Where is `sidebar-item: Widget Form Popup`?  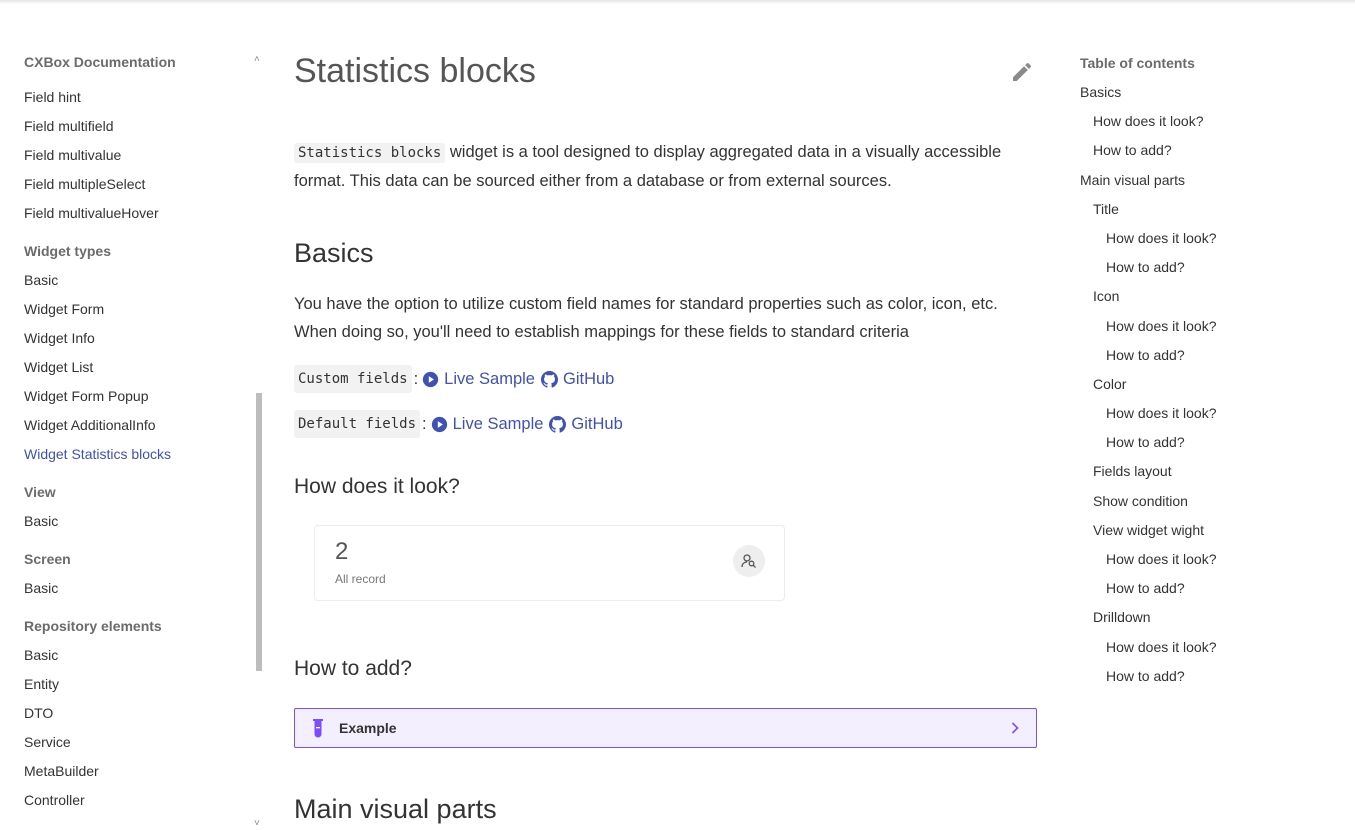
sidebar-item: Widget Form Popup is located at coordinates (139, 400).